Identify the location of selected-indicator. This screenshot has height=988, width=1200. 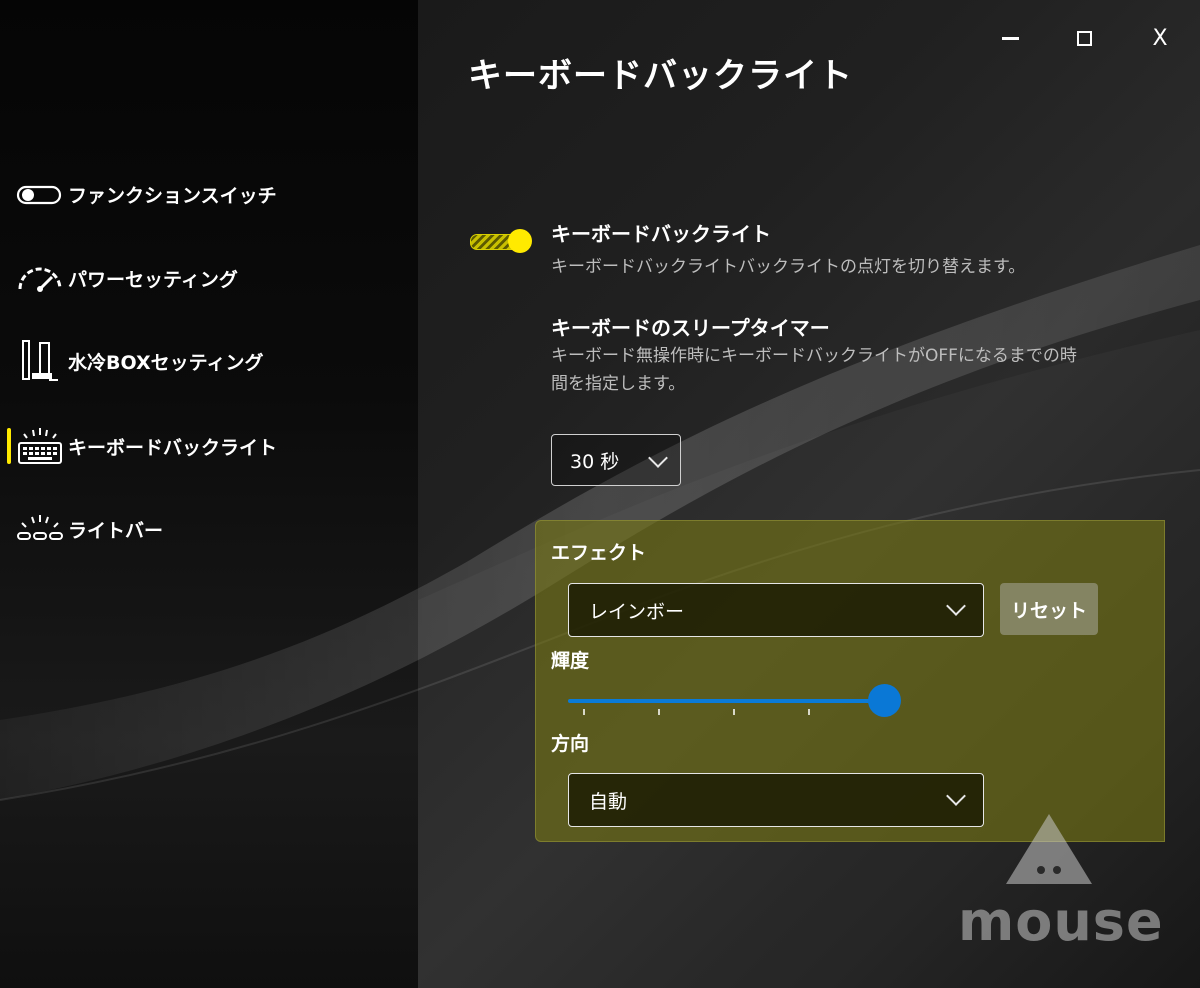
(9, 446).